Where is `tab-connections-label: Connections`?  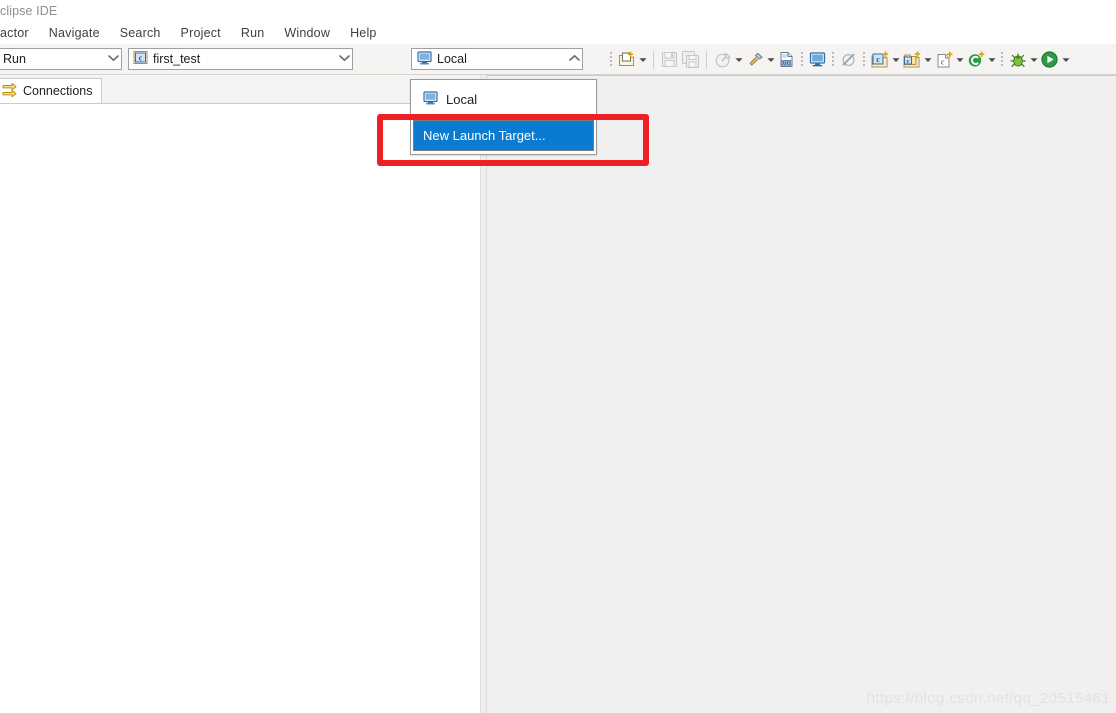
tab-connections-label: Connections is located at coordinates (58, 91).